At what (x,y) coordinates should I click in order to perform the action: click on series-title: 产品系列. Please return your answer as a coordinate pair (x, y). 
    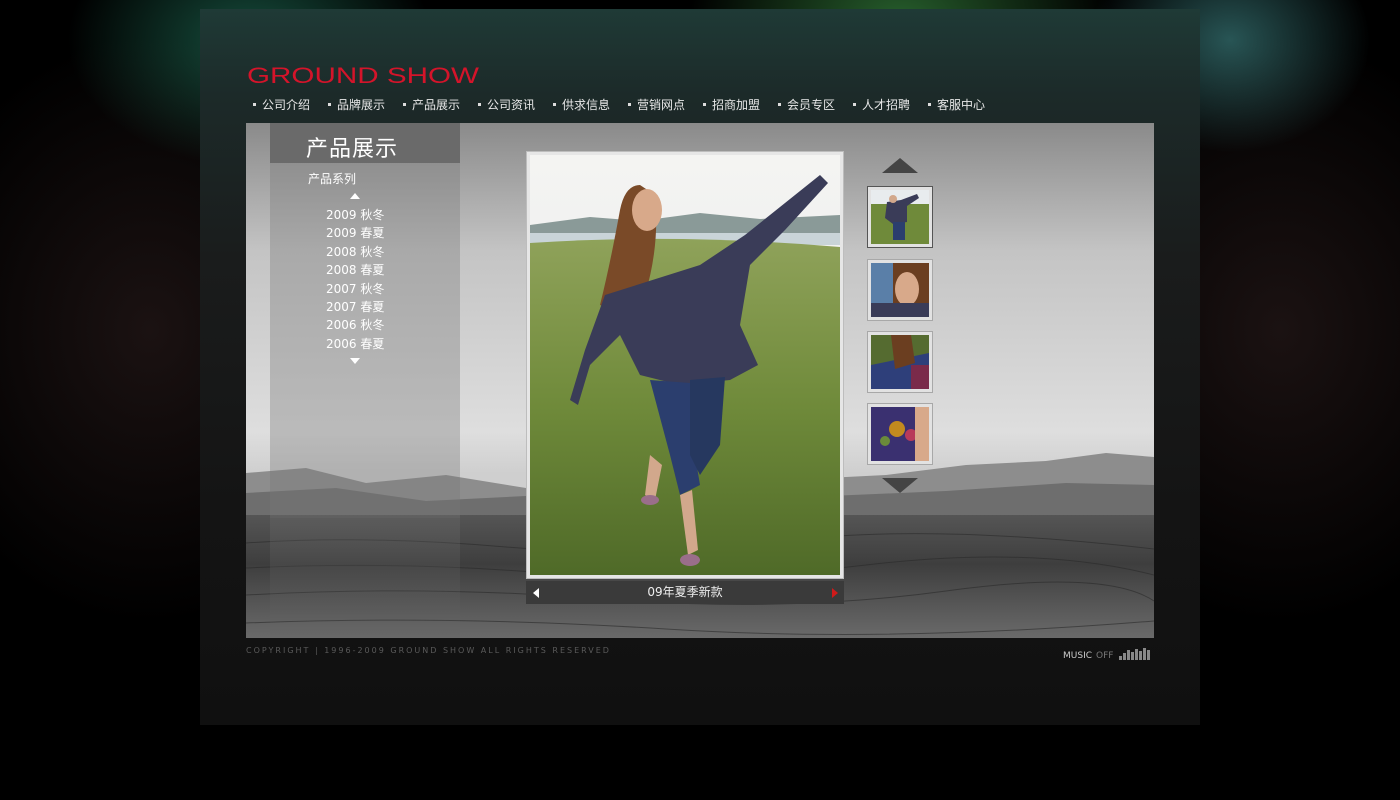
    Looking at the image, I should click on (332, 179).